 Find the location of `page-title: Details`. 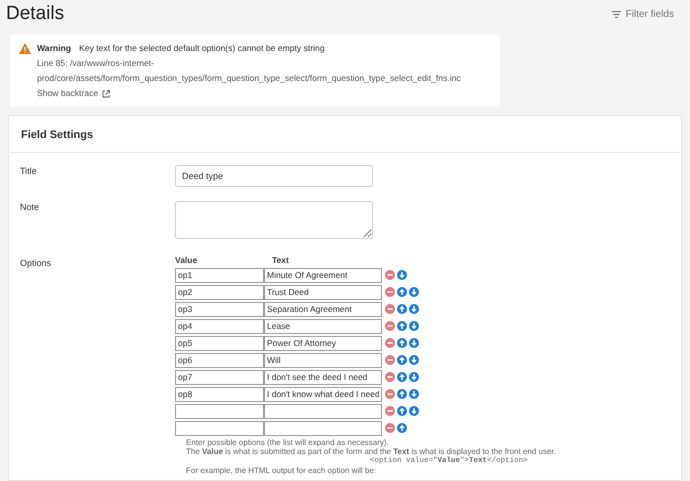

page-title: Details is located at coordinates (35, 14).